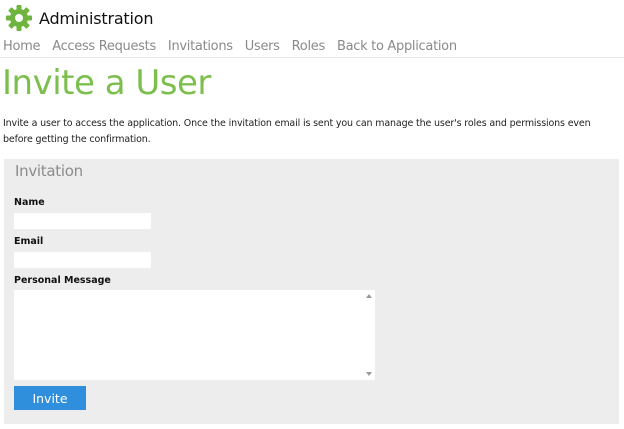  I want to click on panel-title: Invitation, so click(49, 171).